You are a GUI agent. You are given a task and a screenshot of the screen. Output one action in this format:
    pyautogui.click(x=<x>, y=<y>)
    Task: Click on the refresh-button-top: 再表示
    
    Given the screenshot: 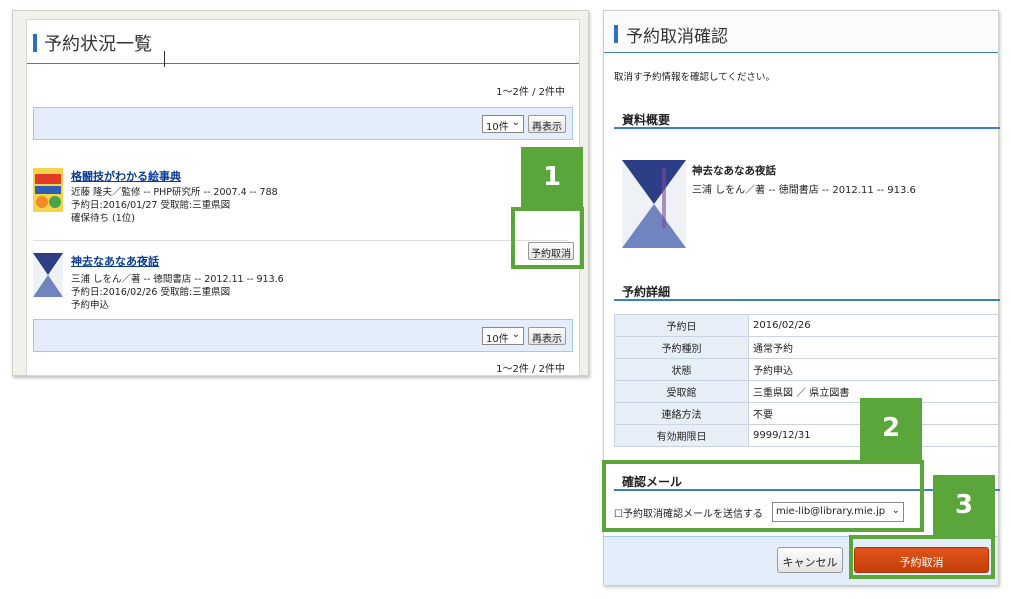 What is the action you would take?
    pyautogui.click(x=547, y=124)
    